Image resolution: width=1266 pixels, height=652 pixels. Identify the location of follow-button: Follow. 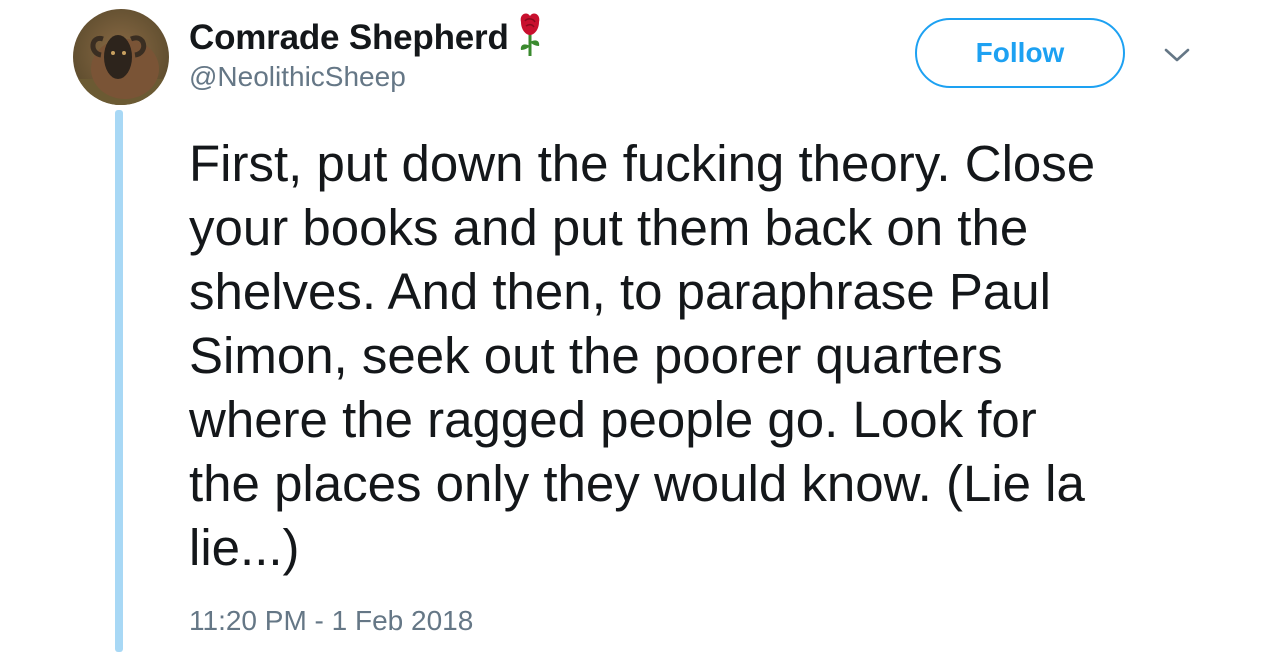
(1020, 53).